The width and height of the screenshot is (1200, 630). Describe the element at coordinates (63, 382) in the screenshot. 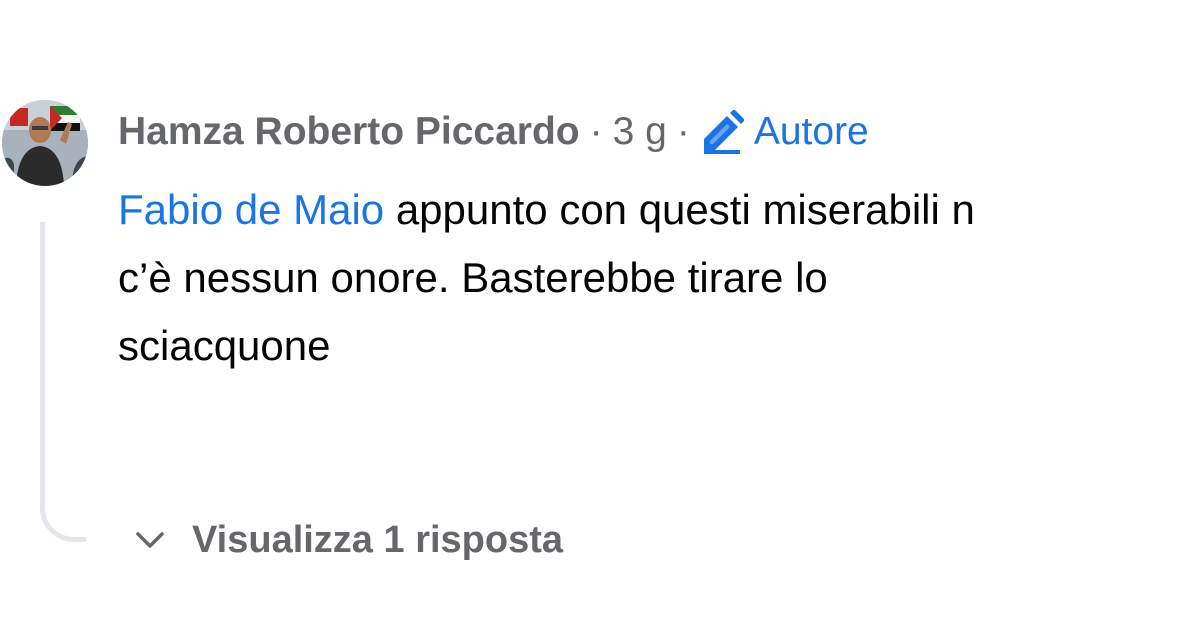

I see `thread-line` at that location.